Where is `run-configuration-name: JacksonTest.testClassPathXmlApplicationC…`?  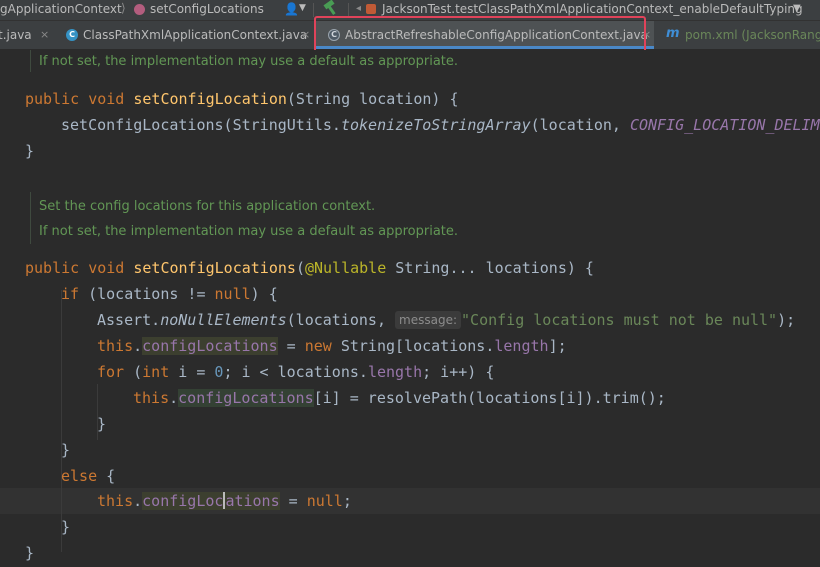
run-configuration-name: JacksonTest.testClassPathXmlApplicationC… is located at coordinates (592, 9).